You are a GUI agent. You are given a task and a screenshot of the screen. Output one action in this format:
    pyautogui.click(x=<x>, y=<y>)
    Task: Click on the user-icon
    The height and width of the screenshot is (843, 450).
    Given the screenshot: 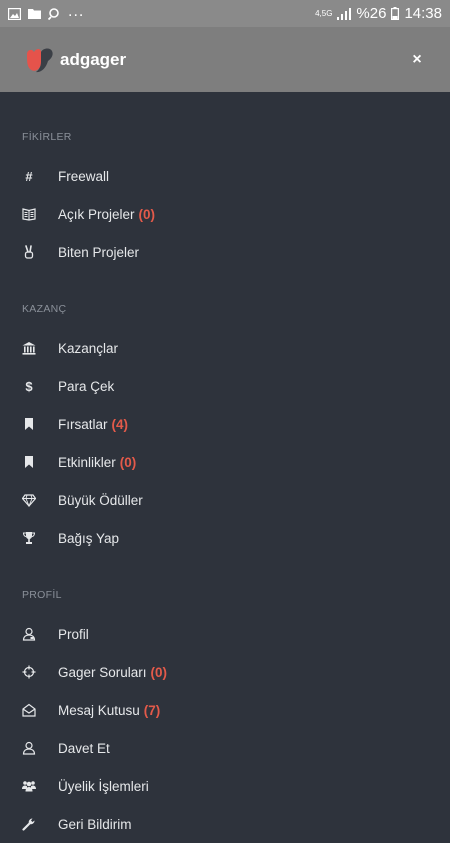 What is the action you would take?
    pyautogui.click(x=29, y=748)
    